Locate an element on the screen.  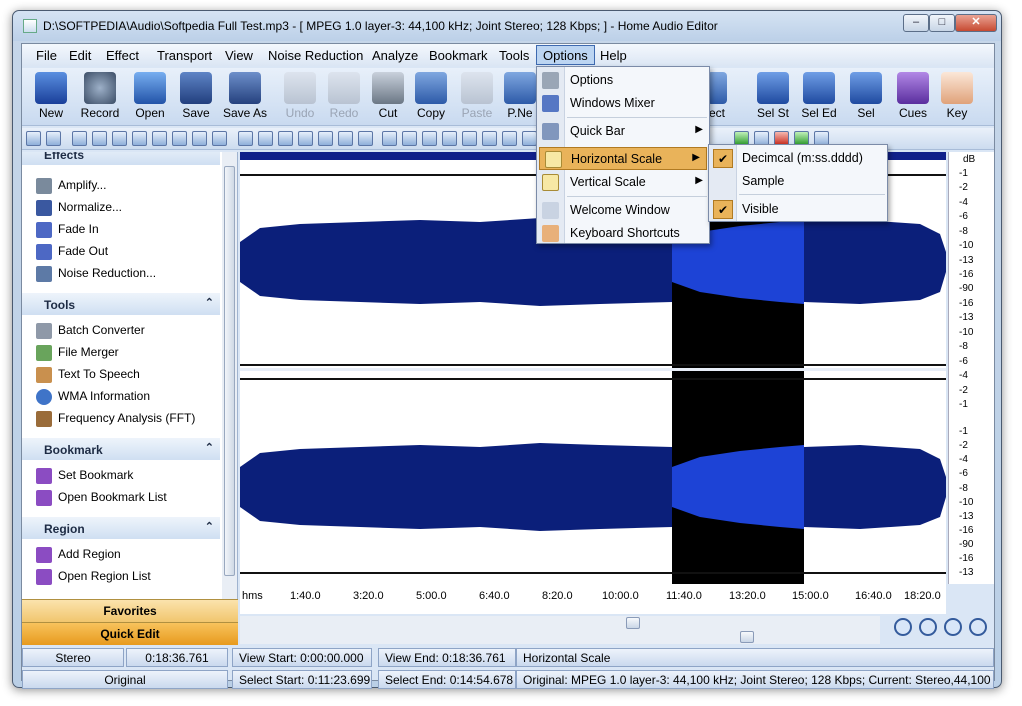
right-channel-waveform is located at coordinates (593, 487).